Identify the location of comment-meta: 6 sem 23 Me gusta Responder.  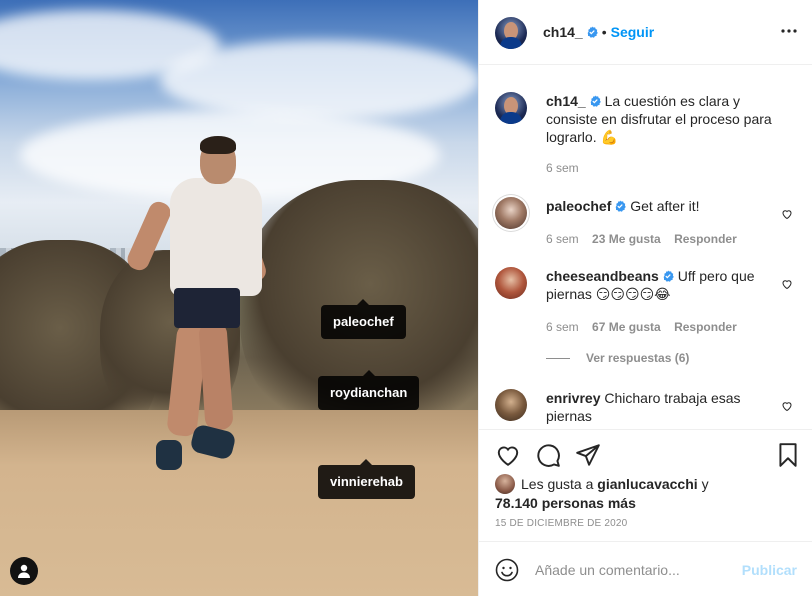
(646, 239).